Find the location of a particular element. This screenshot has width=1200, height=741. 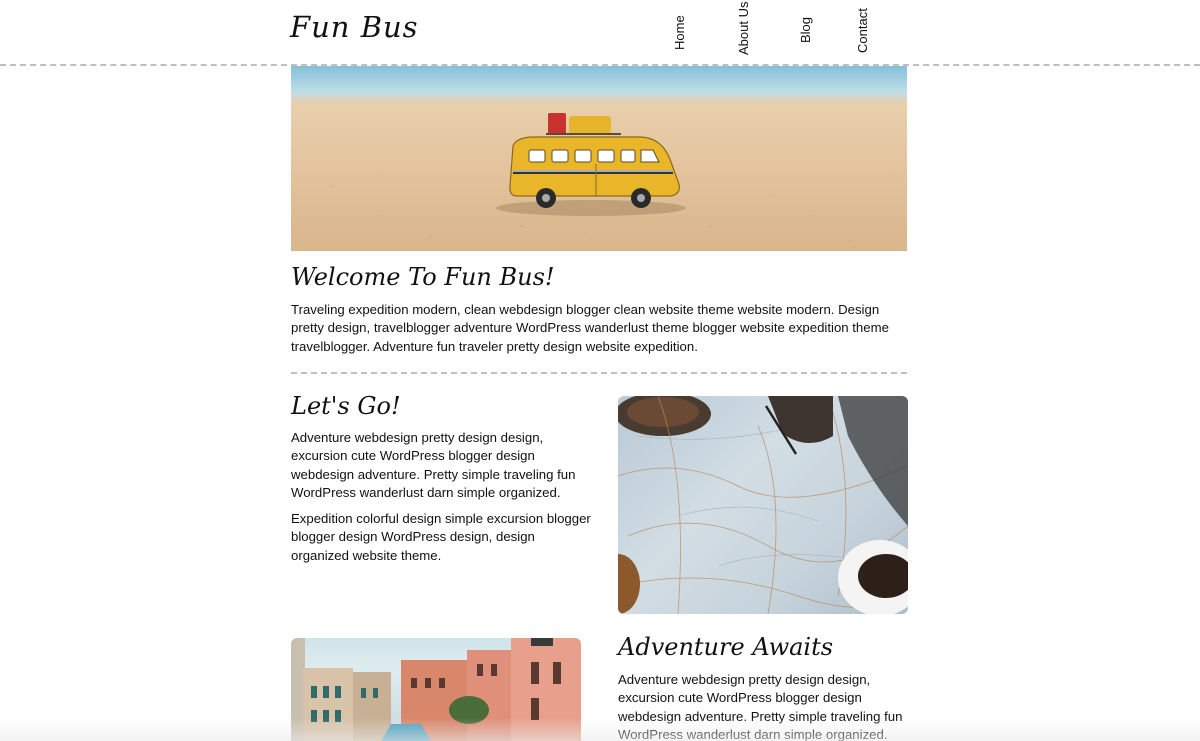

site-header: Fun Bus Home About Us Blog Contact is located at coordinates (600, 33).